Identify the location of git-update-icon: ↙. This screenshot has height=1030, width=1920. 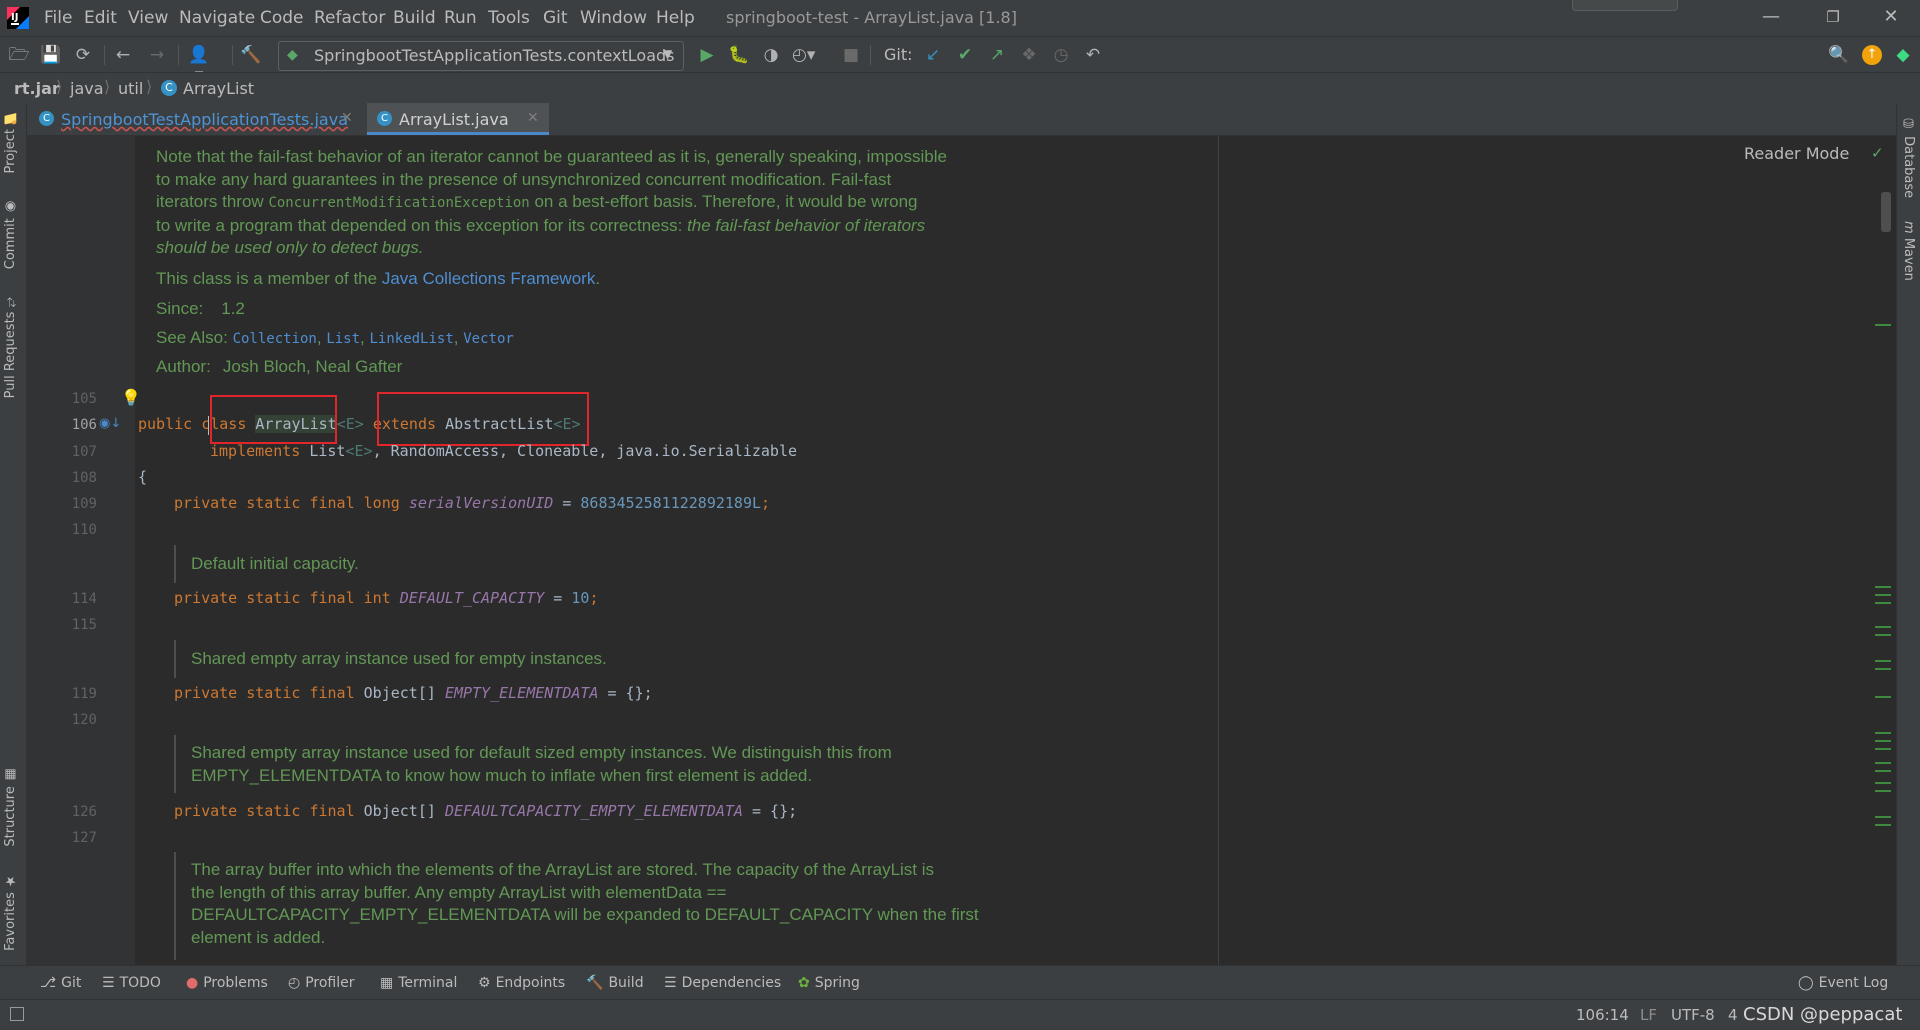
(933, 55).